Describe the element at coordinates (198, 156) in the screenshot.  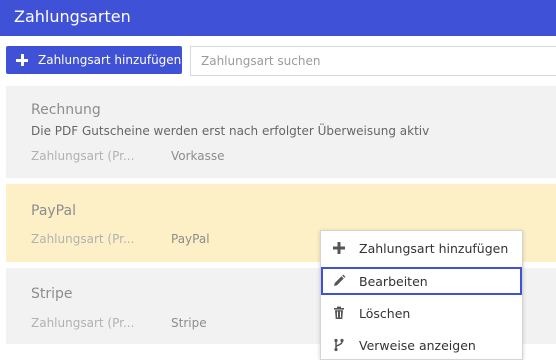
I see `field-value: Vorkasse` at that location.